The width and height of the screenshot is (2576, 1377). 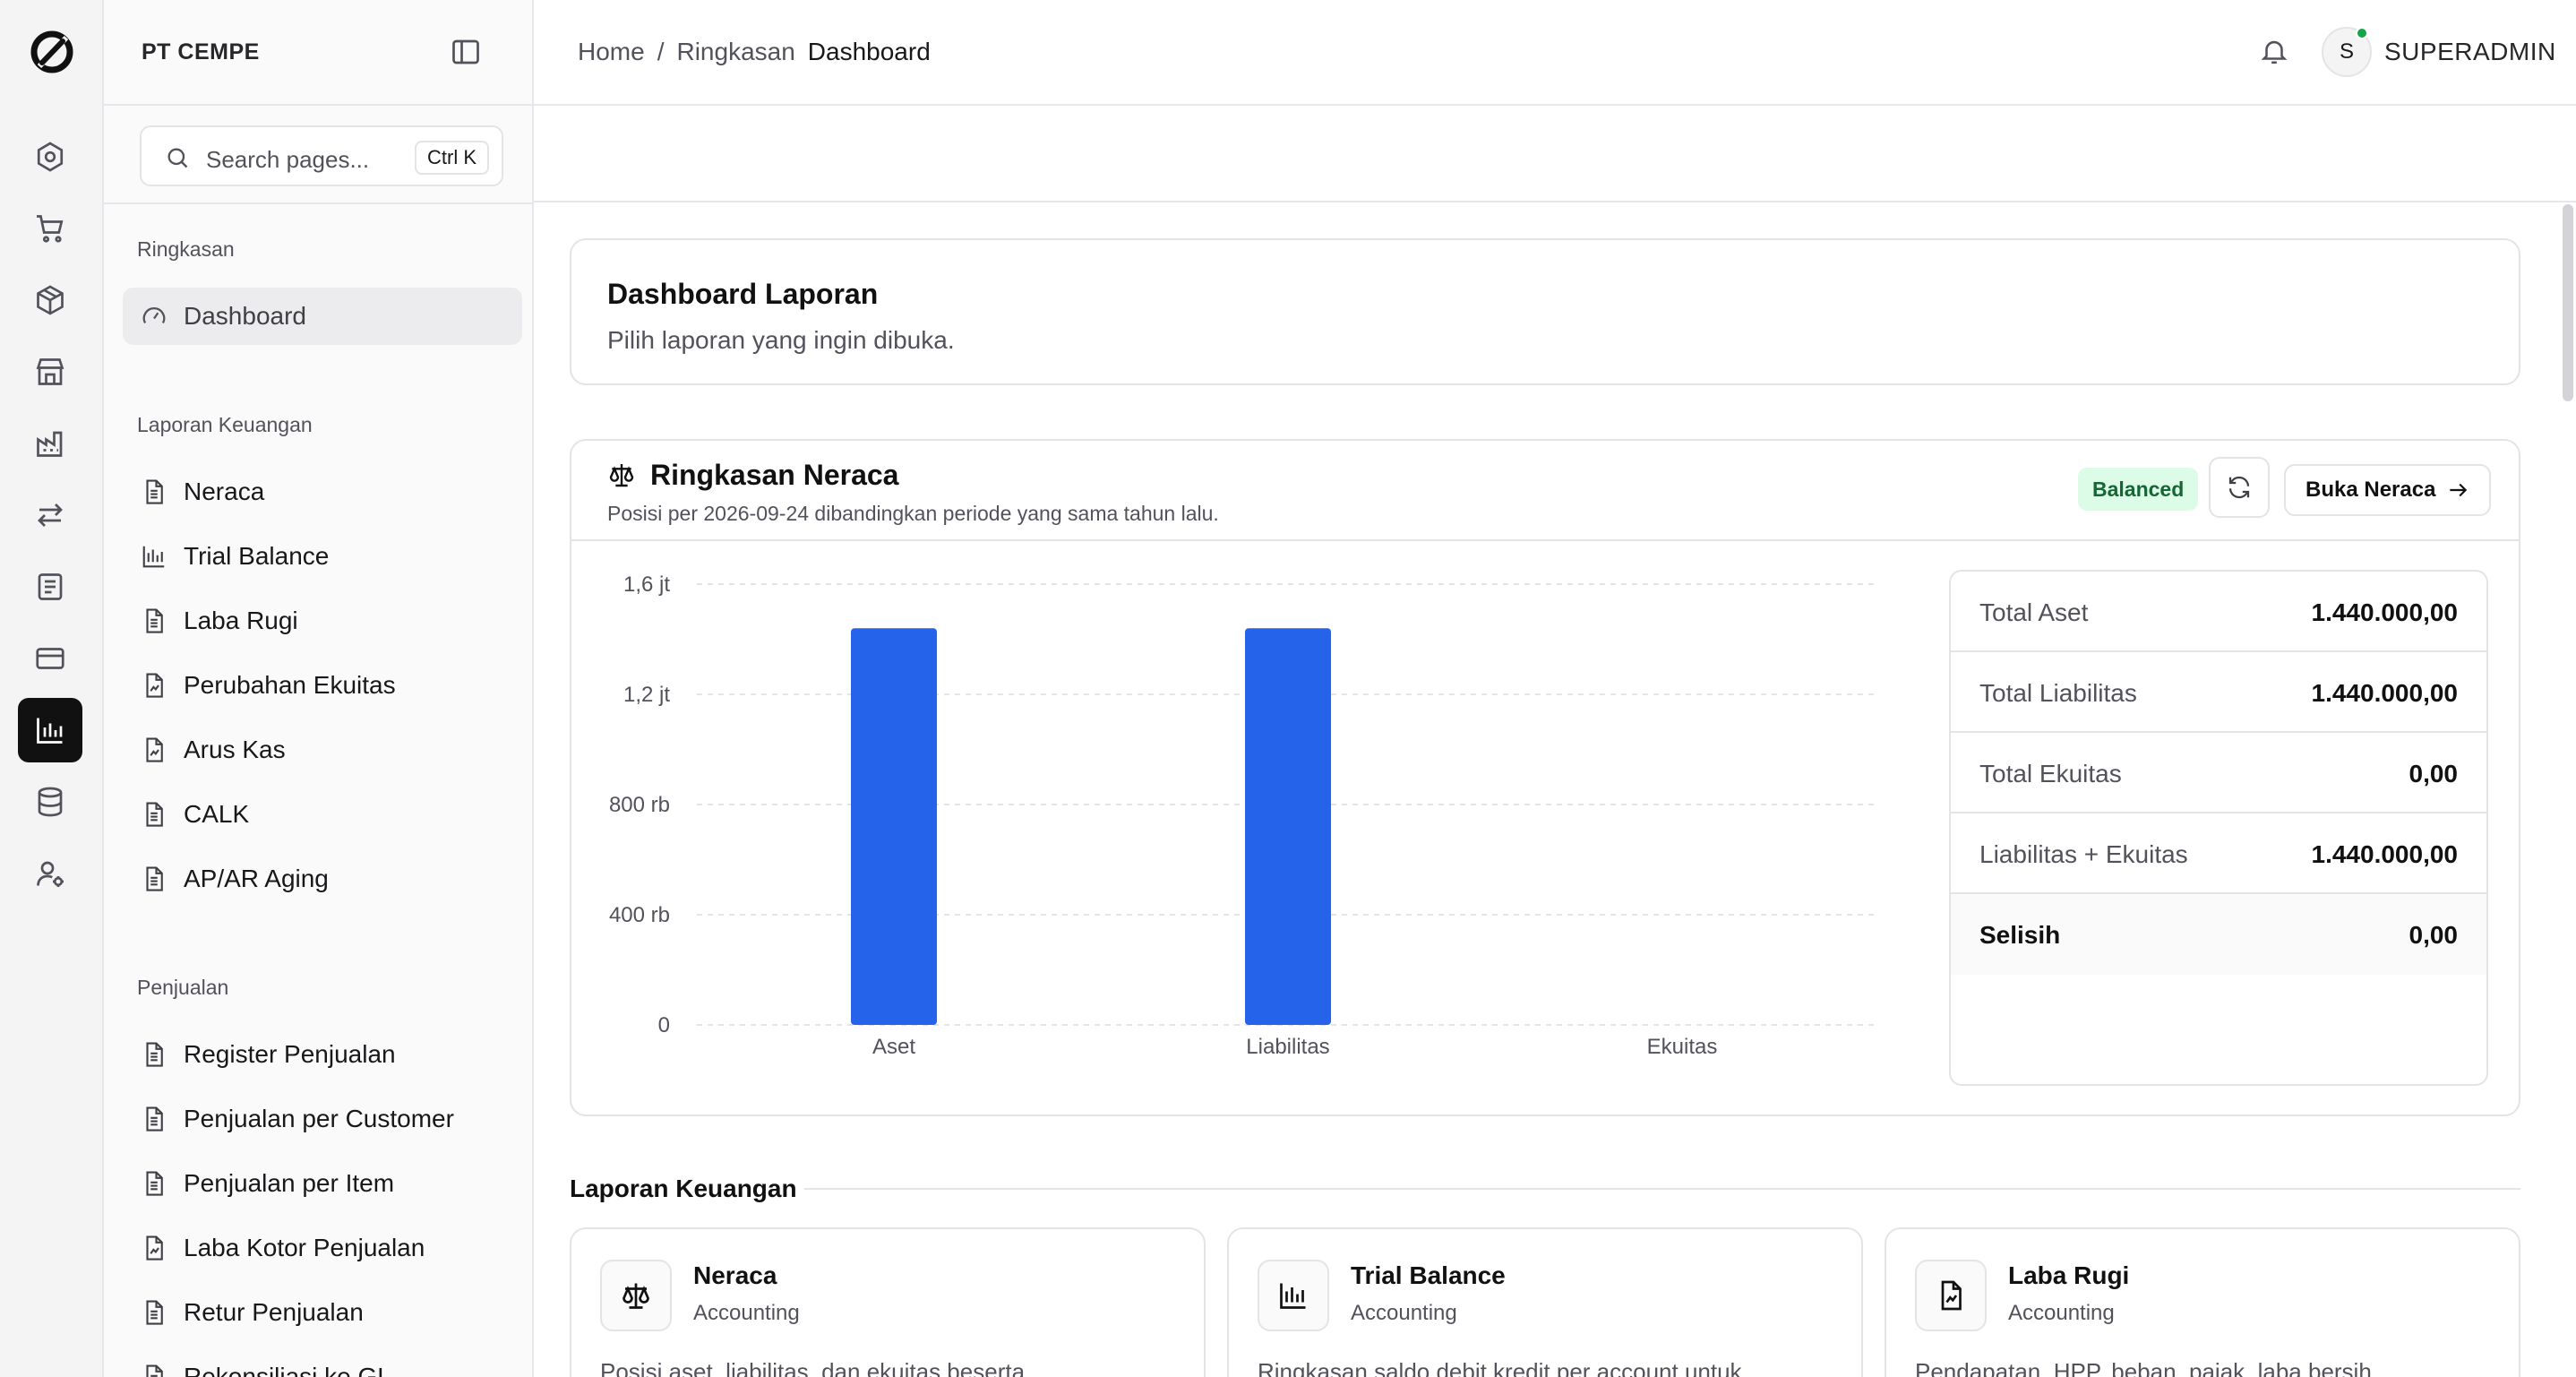 I want to click on refresh-button, so click(x=2239, y=488).